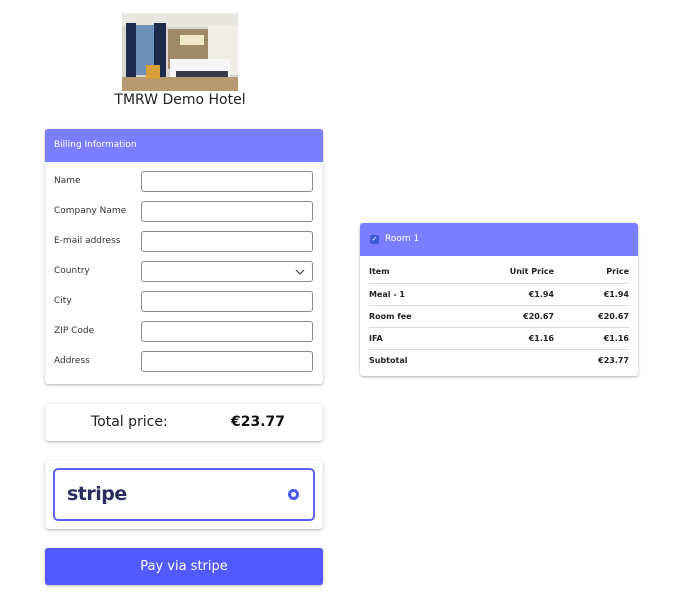 This screenshot has height=600, width=673. I want to click on form-row-email: E-mail address, so click(184, 241).